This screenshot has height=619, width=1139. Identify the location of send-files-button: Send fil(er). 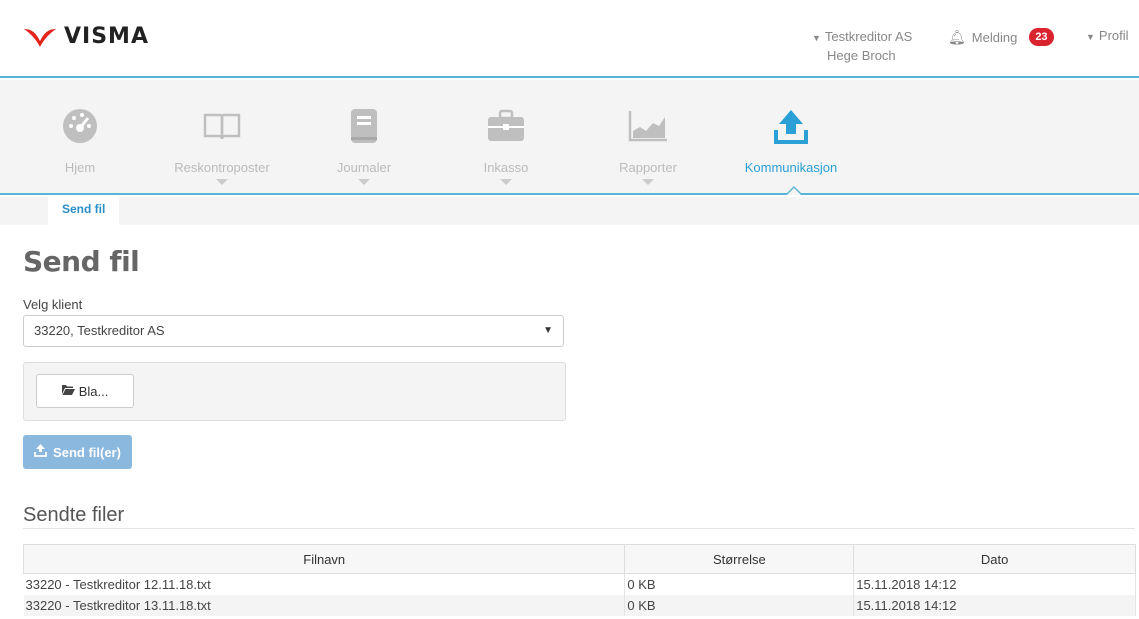
(77, 452).